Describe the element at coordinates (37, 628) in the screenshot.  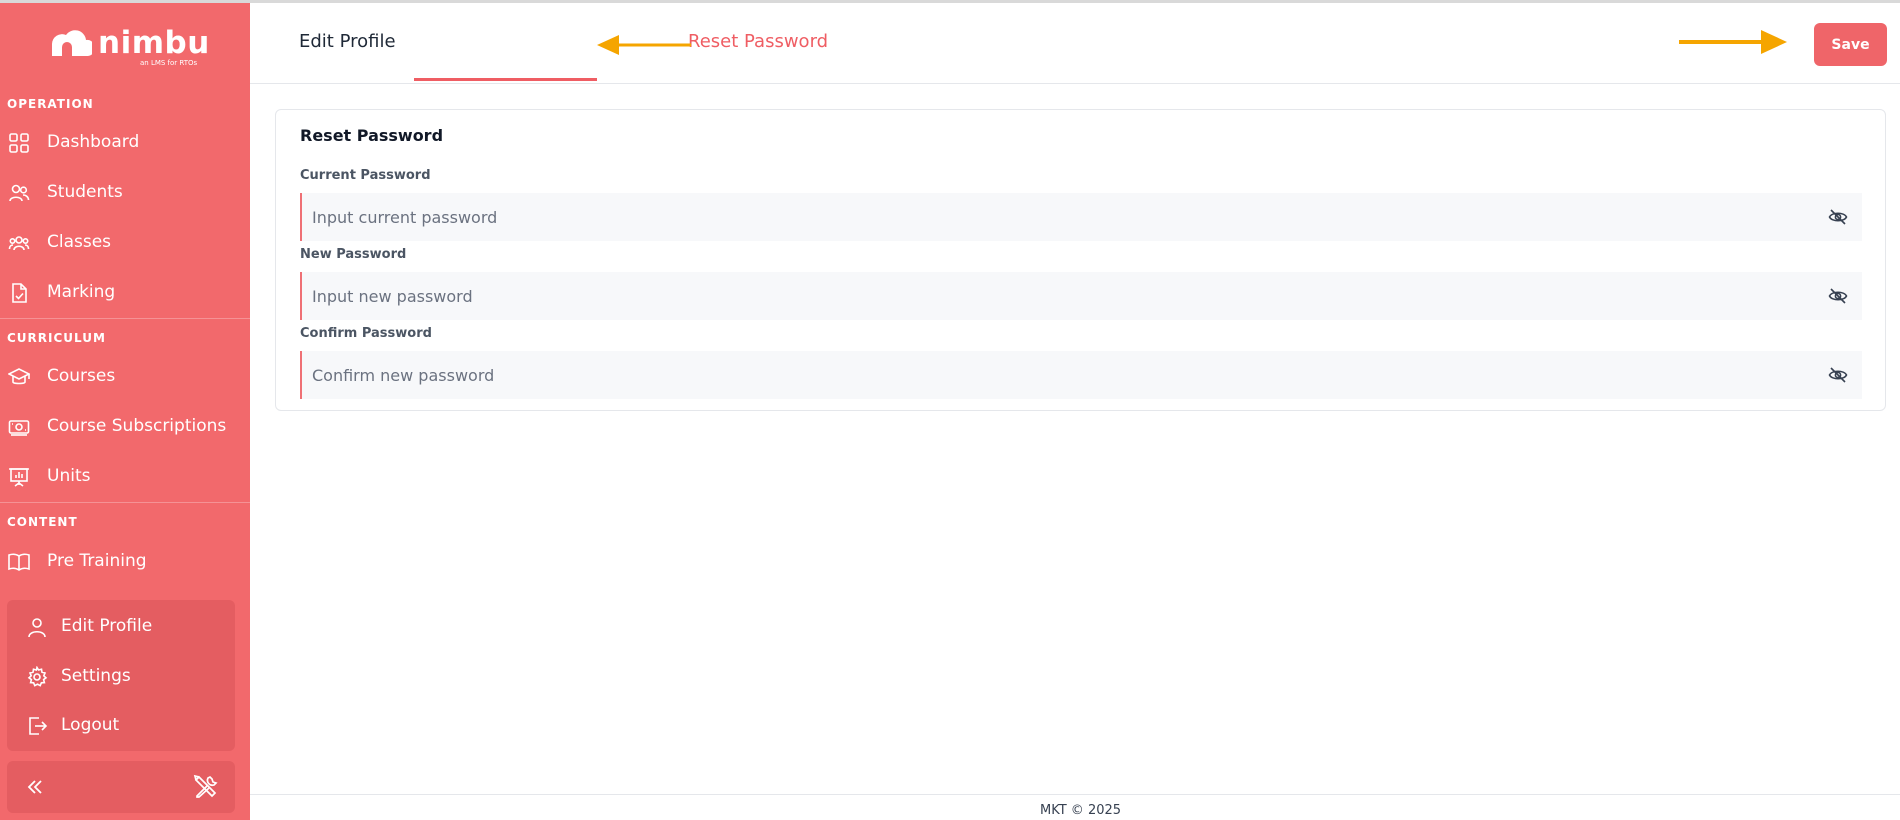
I see `user-icon` at that location.